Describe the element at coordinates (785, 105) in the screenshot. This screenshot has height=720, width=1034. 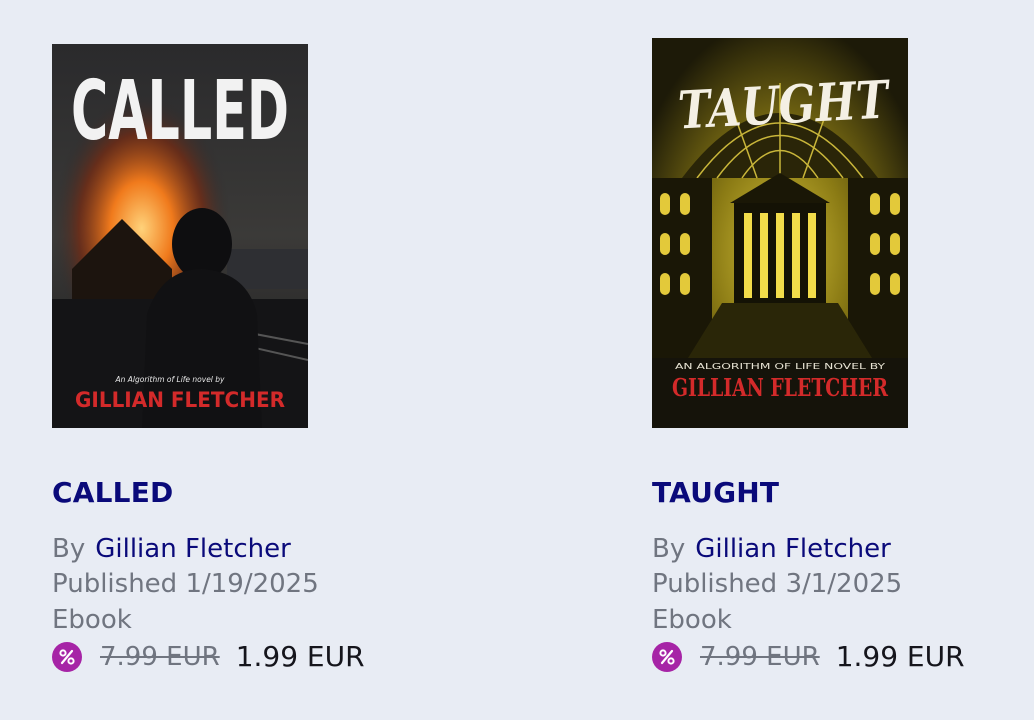
I see `svg-text: TAUGHT` at that location.